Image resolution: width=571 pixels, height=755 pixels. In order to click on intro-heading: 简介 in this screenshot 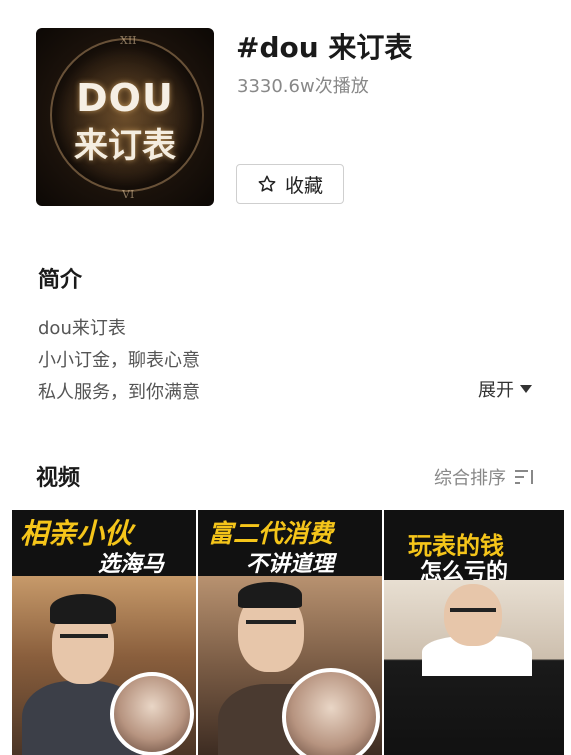, I will do `click(60, 280)`.